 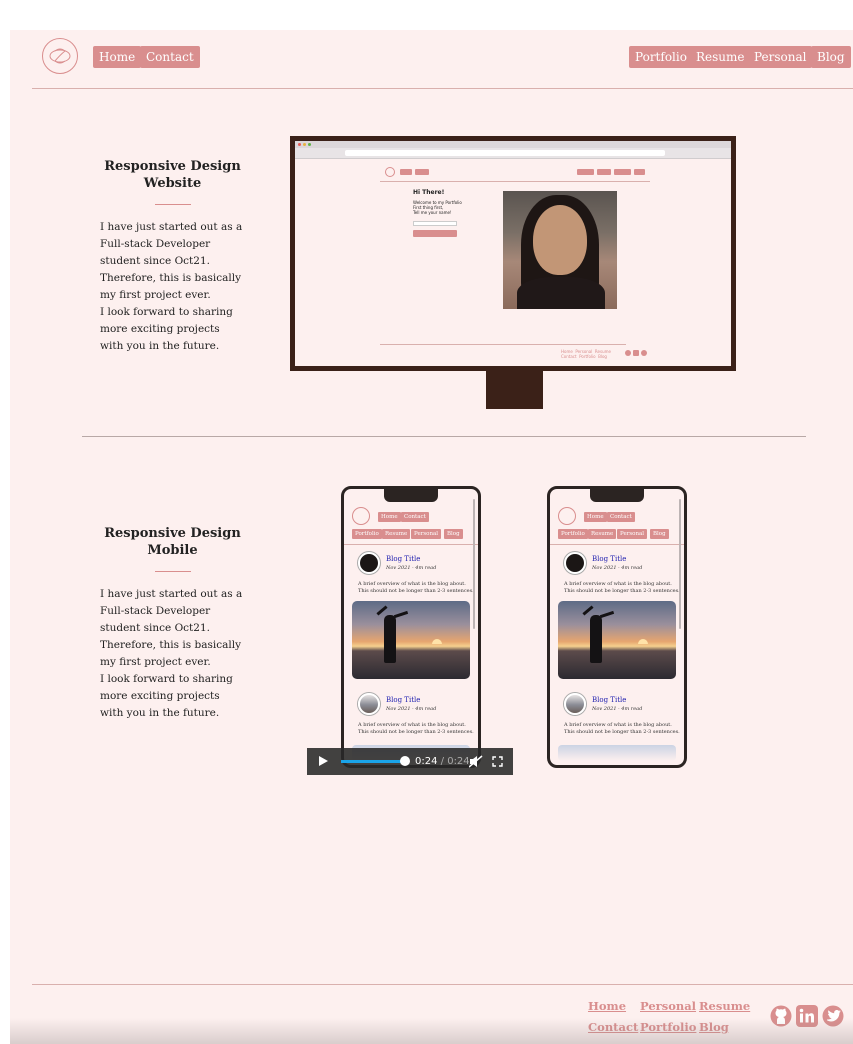 What do you see at coordinates (373, 761) in the screenshot?
I see `video-progress-bar` at bounding box center [373, 761].